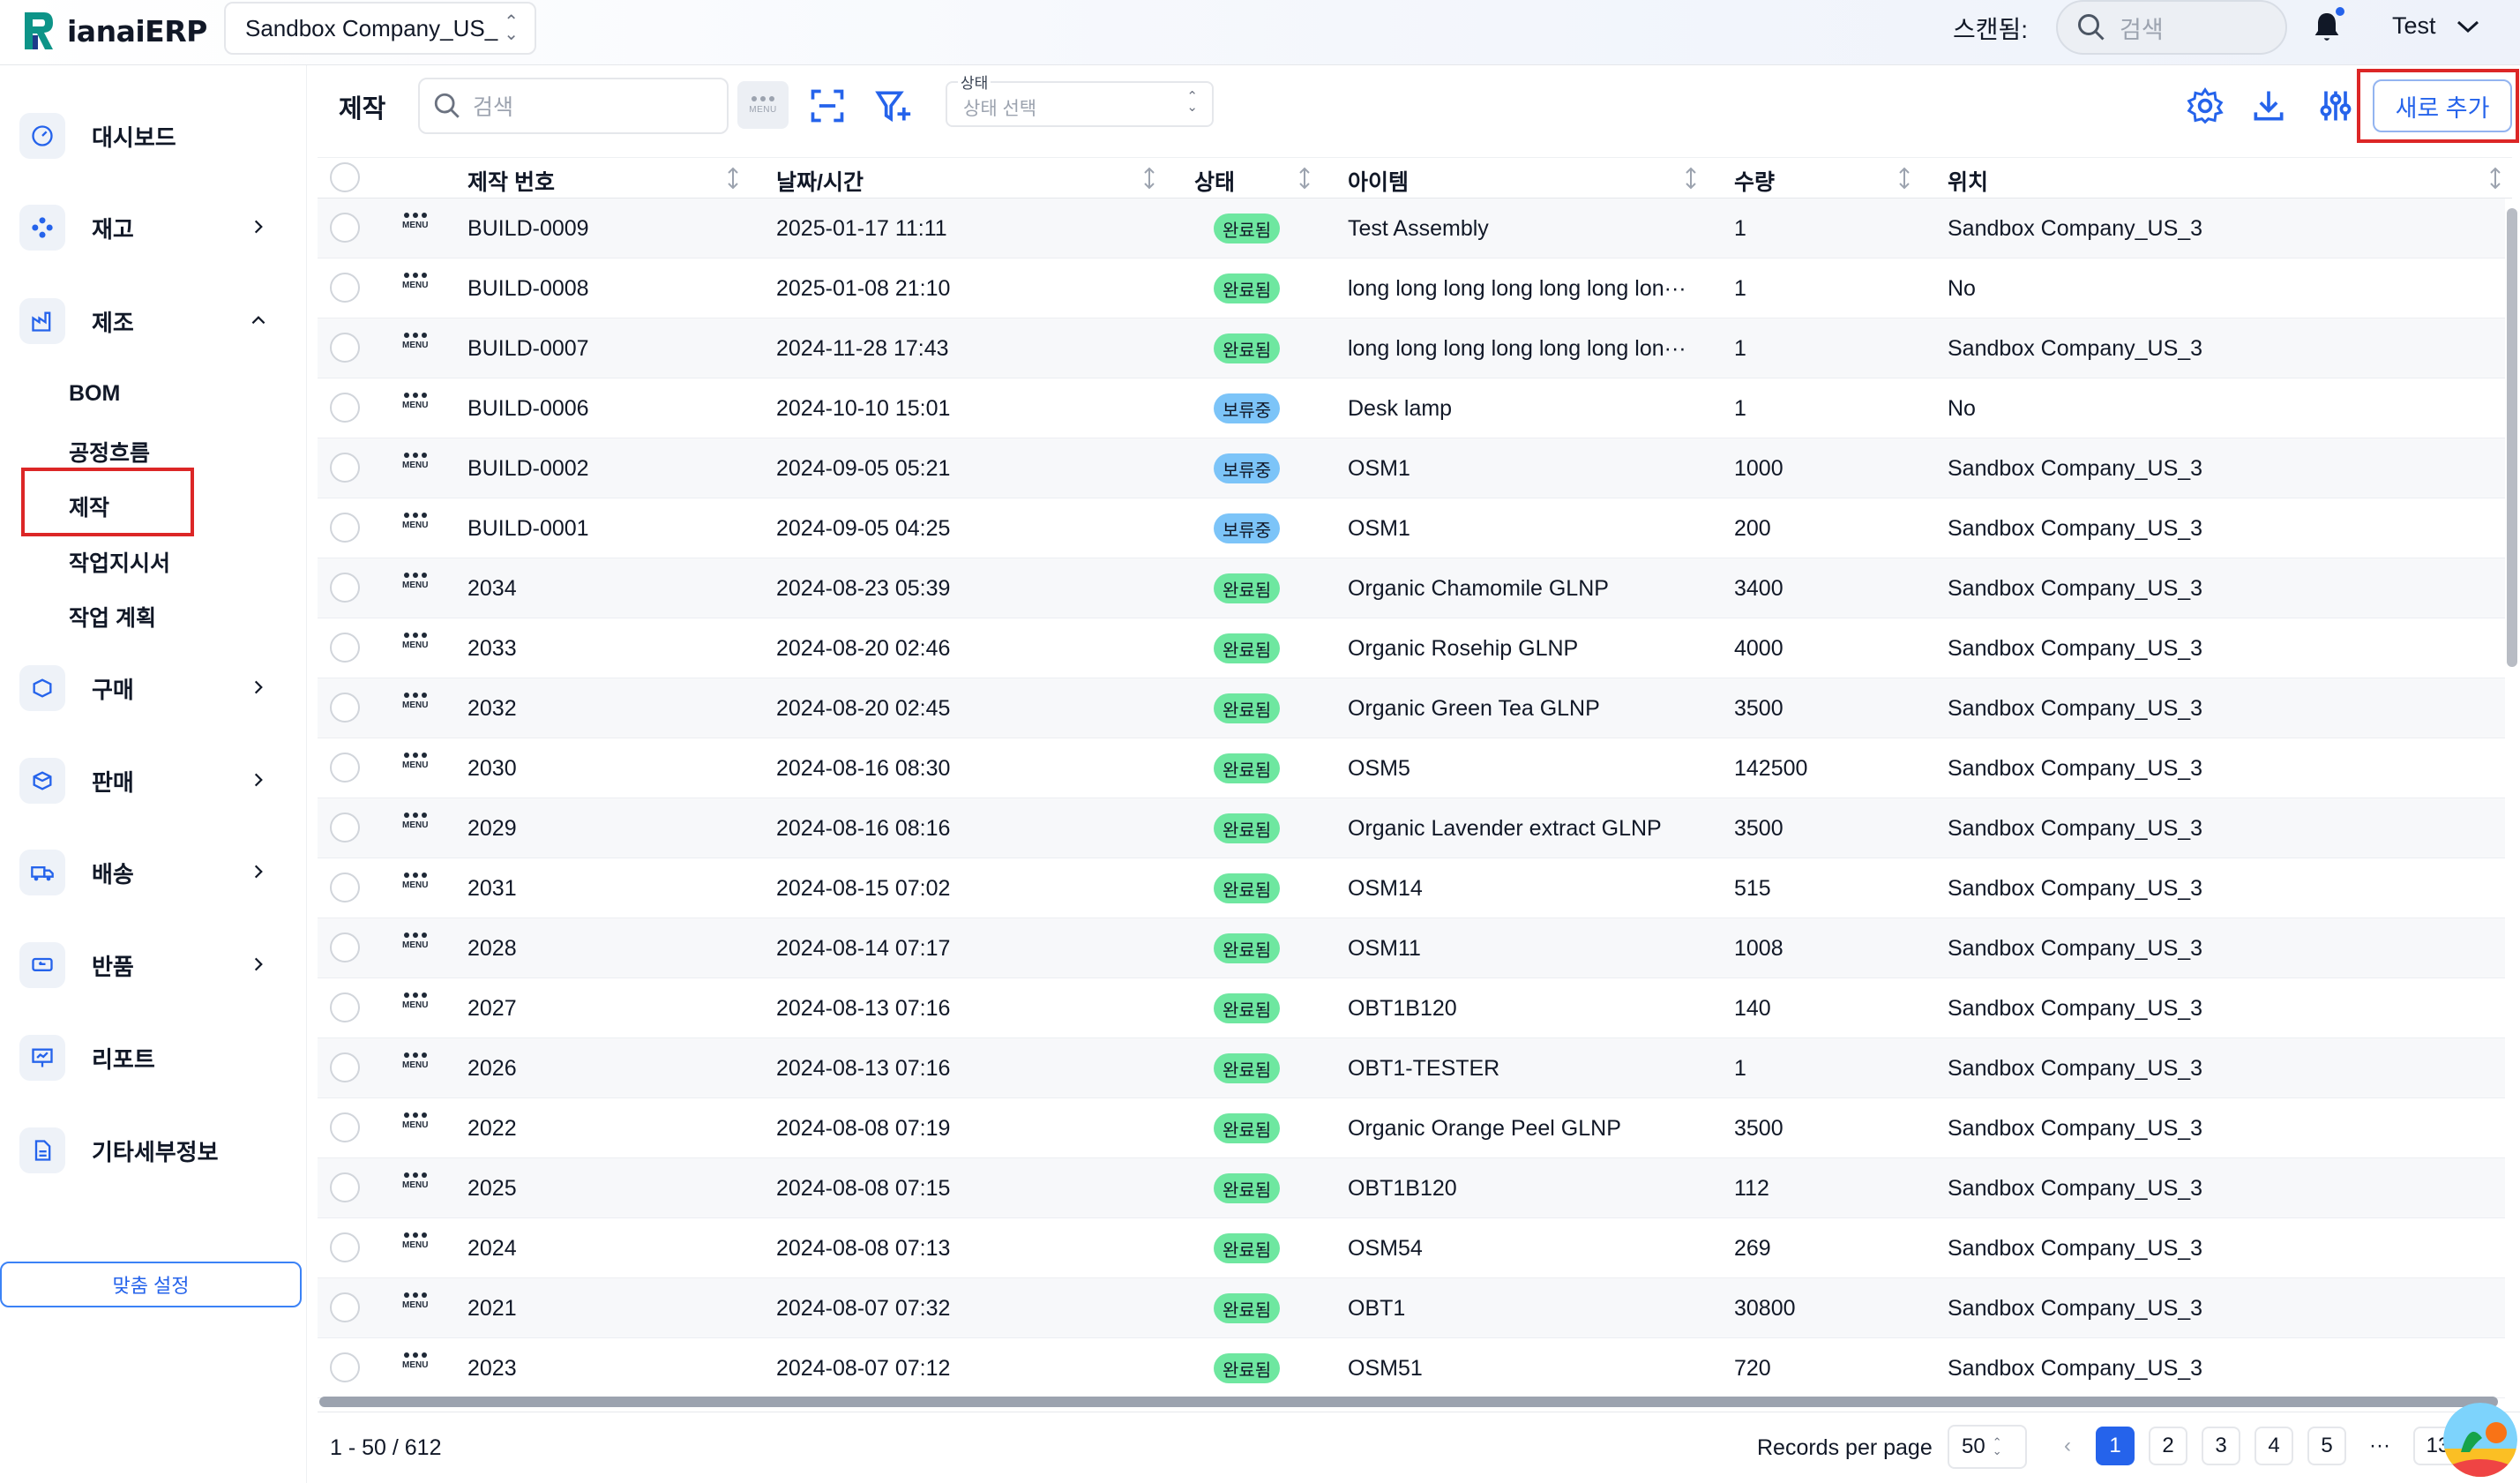 Image resolution: width=2520 pixels, height=1483 pixels. What do you see at coordinates (345, 177) in the screenshot?
I see `select-all-checkbox` at bounding box center [345, 177].